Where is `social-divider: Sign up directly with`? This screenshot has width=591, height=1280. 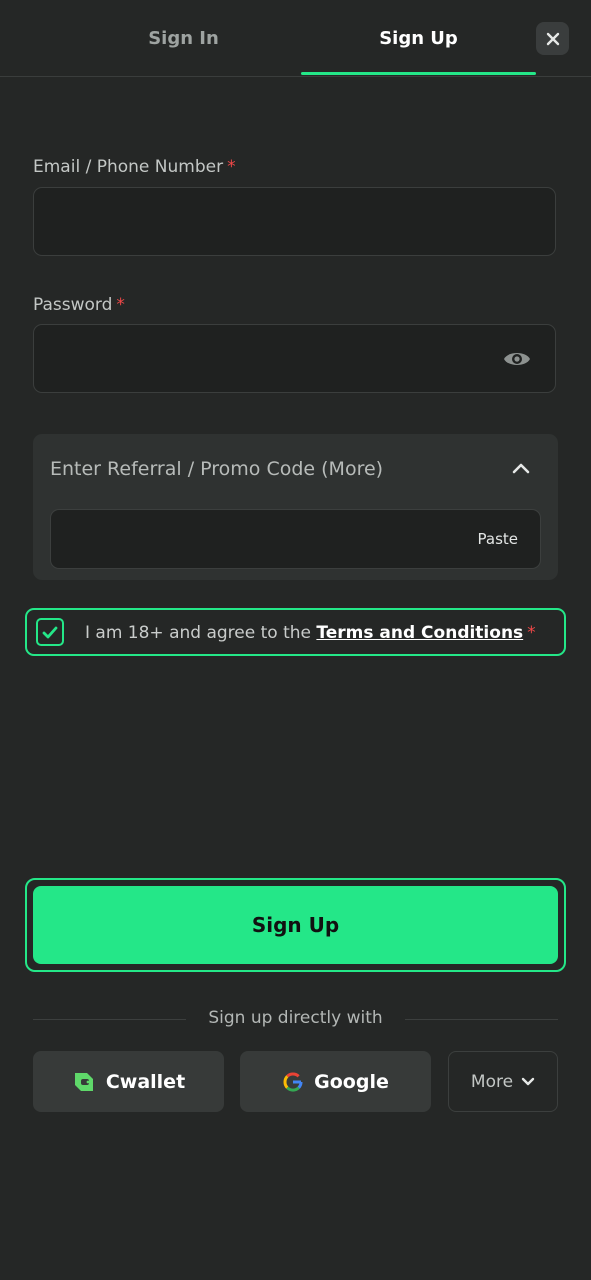 social-divider: Sign up directly with is located at coordinates (295, 1020).